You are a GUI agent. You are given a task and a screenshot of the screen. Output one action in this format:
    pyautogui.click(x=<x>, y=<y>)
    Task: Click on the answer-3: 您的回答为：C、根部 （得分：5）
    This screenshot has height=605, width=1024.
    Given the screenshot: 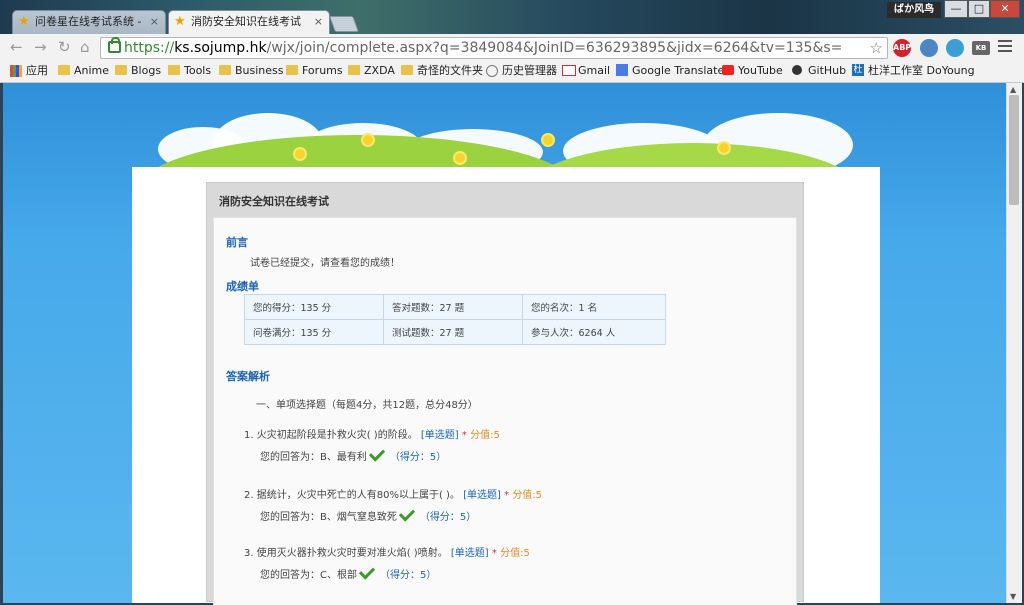 What is the action you would take?
    pyautogui.click(x=348, y=572)
    